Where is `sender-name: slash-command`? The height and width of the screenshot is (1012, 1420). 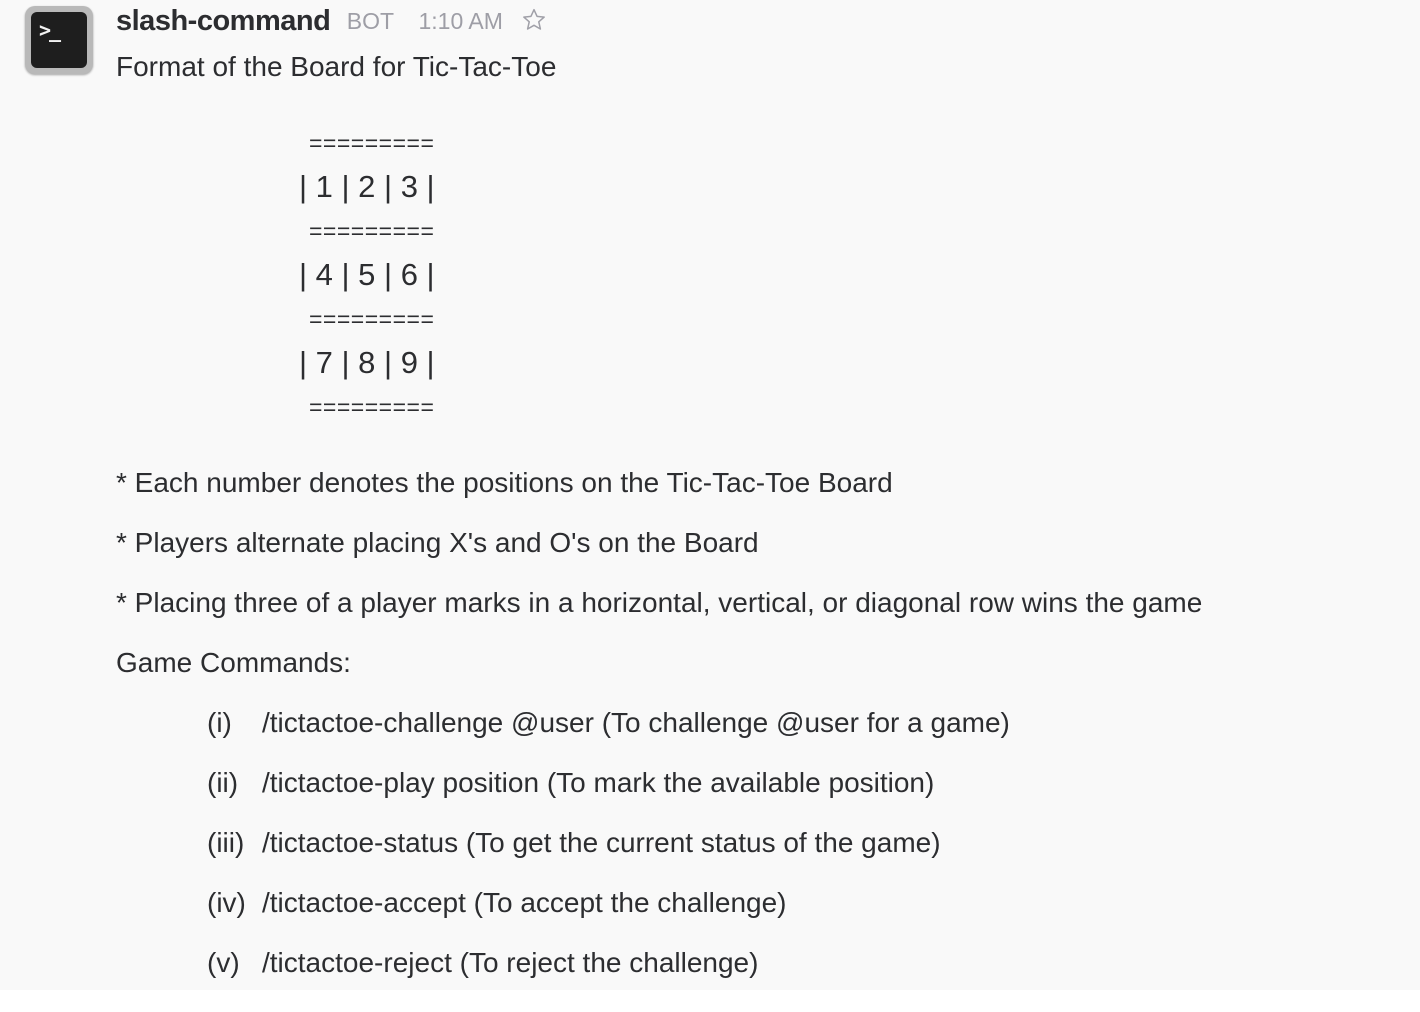 sender-name: slash-command is located at coordinates (223, 21).